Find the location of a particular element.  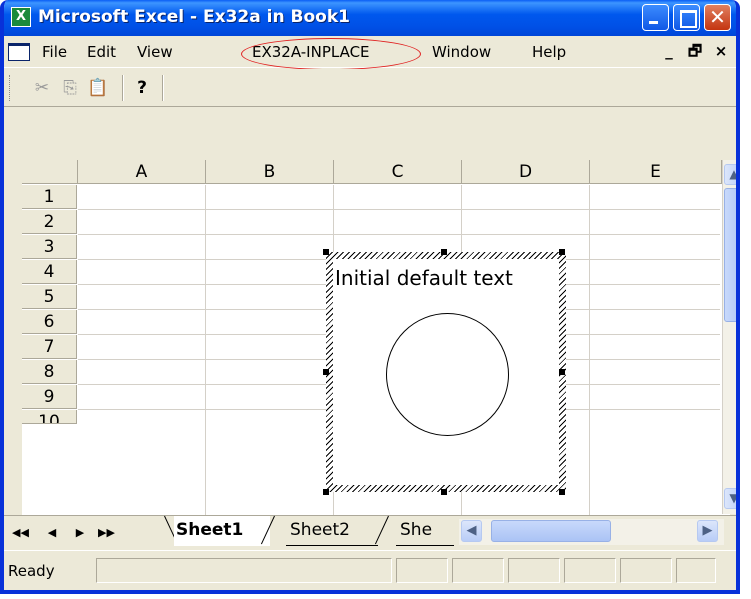

object-canvas: Initial default text is located at coordinates (446, 372).